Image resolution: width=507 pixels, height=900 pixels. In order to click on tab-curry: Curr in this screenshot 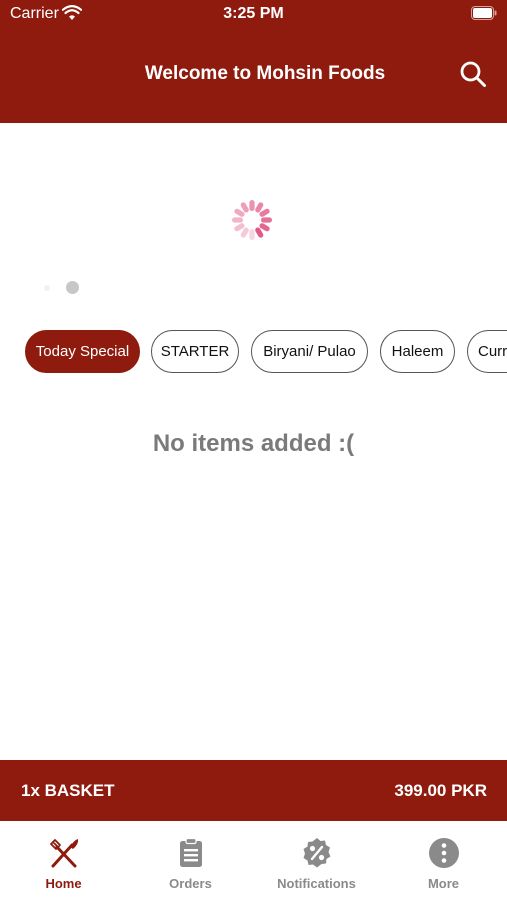, I will do `click(487, 351)`.